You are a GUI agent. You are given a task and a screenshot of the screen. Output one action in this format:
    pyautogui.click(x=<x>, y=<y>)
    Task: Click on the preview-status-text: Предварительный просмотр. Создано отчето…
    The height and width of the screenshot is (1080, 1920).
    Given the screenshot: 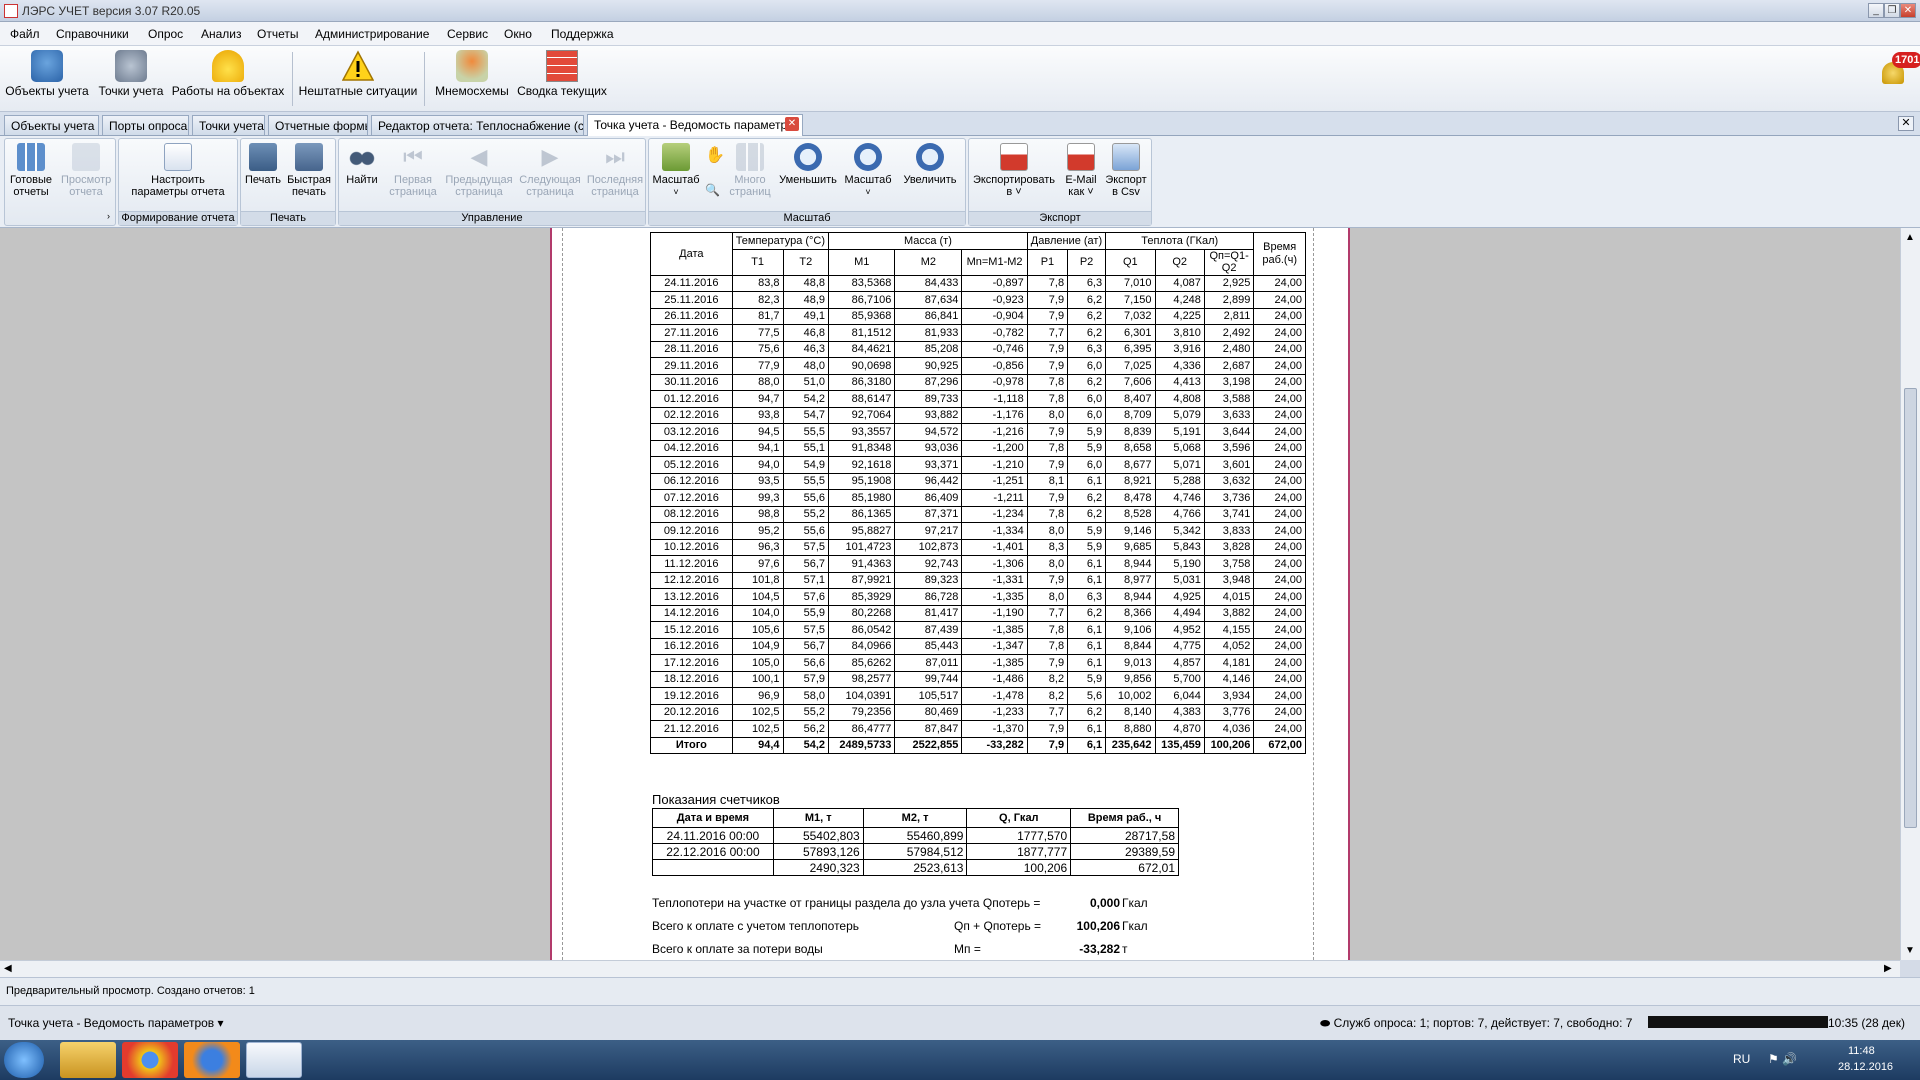 What is the action you would take?
    pyautogui.click(x=130, y=991)
    